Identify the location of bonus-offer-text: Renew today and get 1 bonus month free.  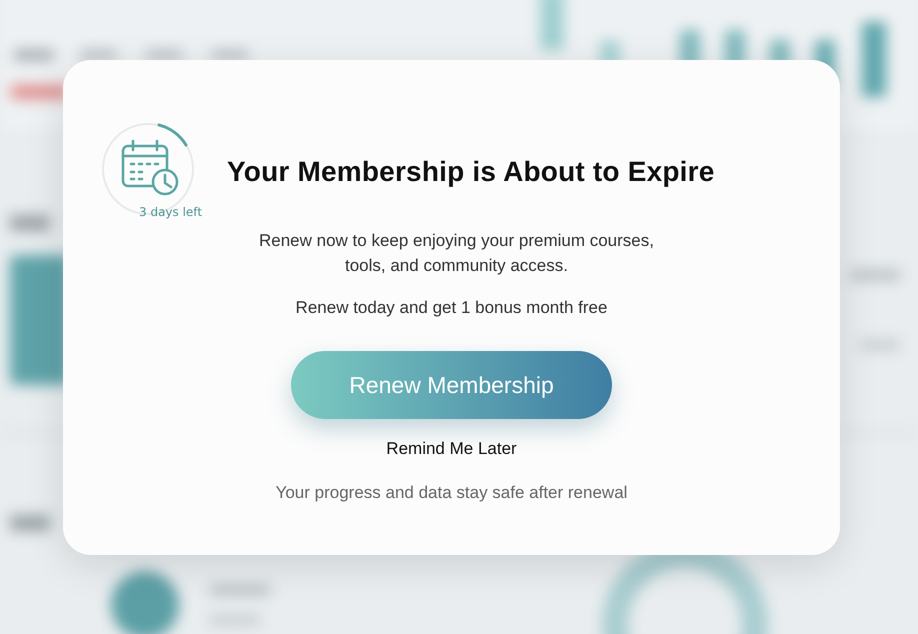
(452, 308).